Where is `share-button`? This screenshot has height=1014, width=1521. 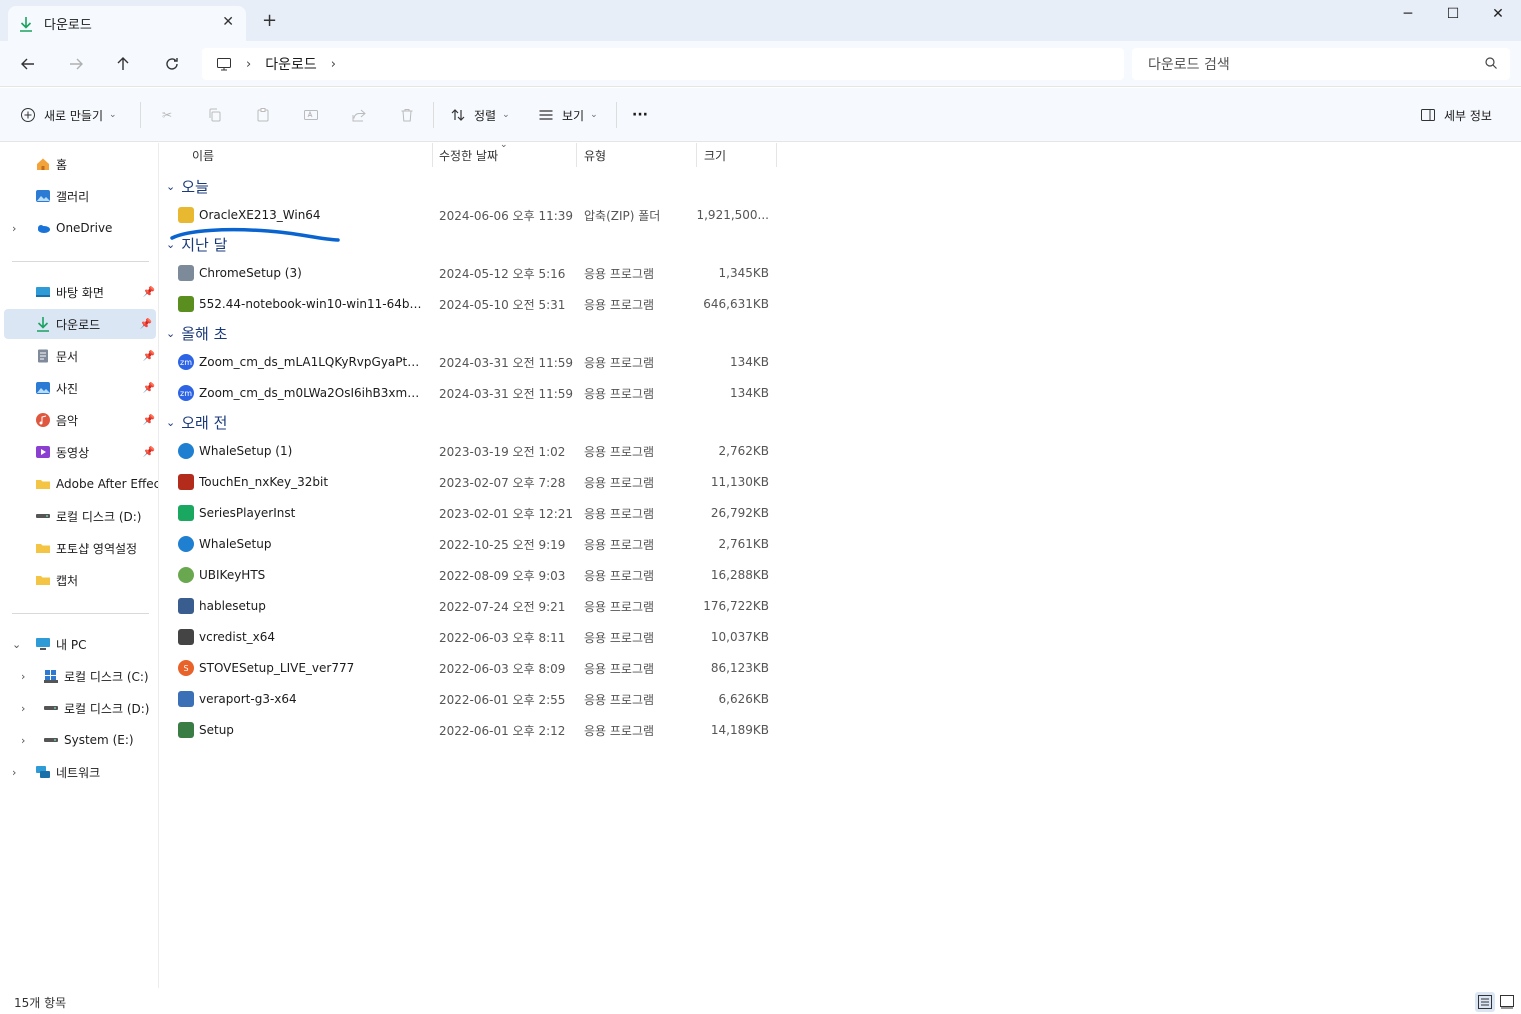
share-button is located at coordinates (359, 115).